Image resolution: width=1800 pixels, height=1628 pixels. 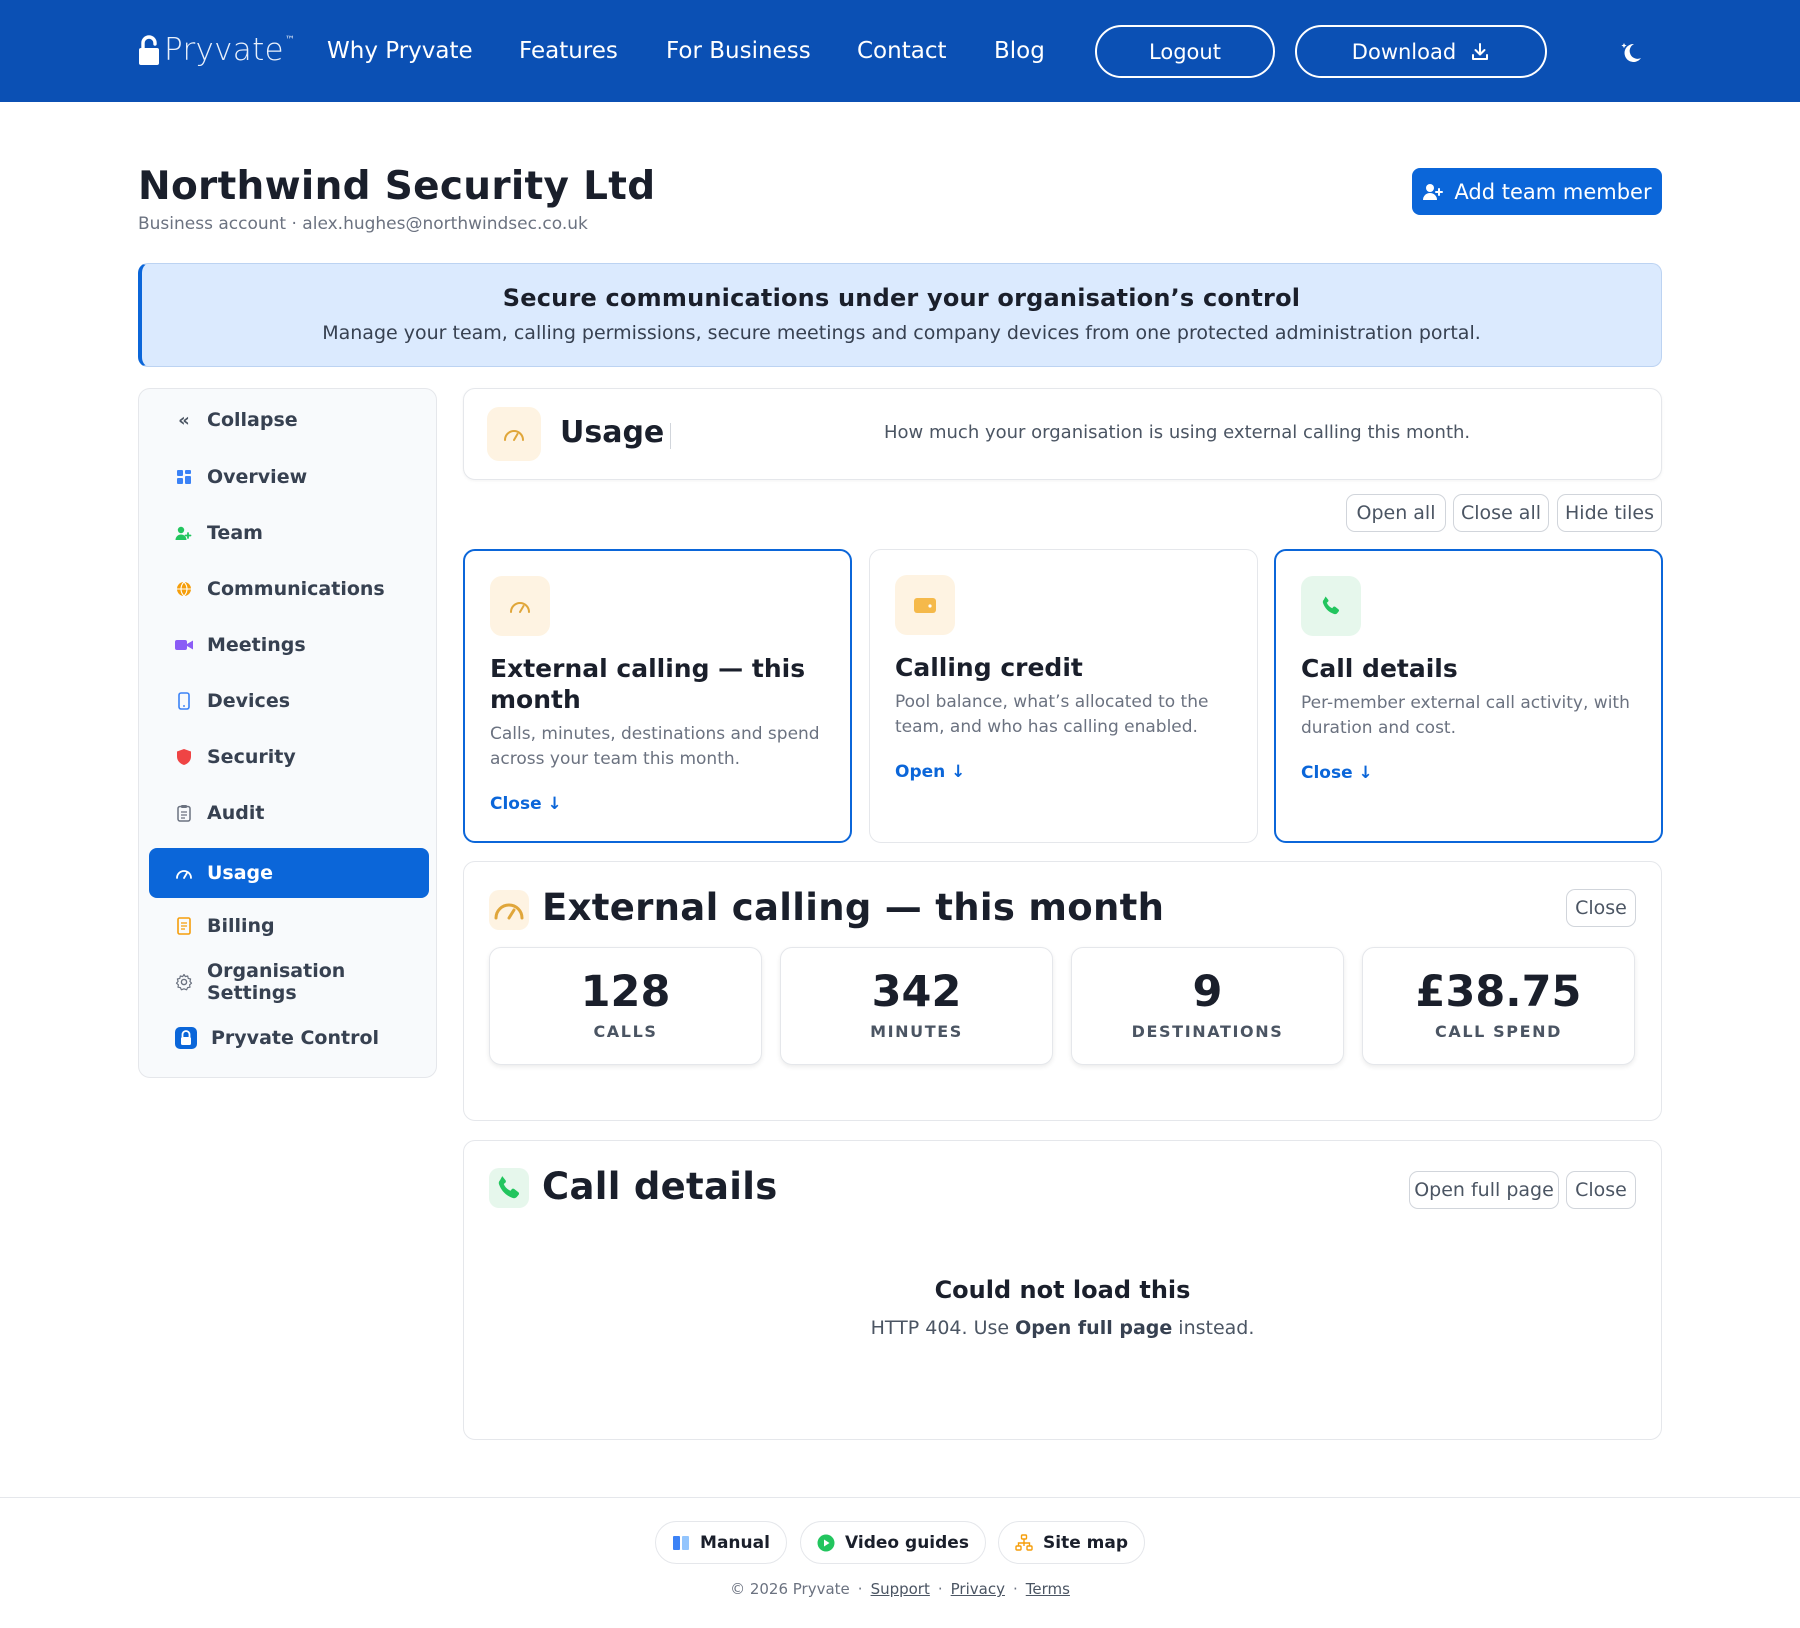 I want to click on lock-icon, so click(x=186, y=1038).